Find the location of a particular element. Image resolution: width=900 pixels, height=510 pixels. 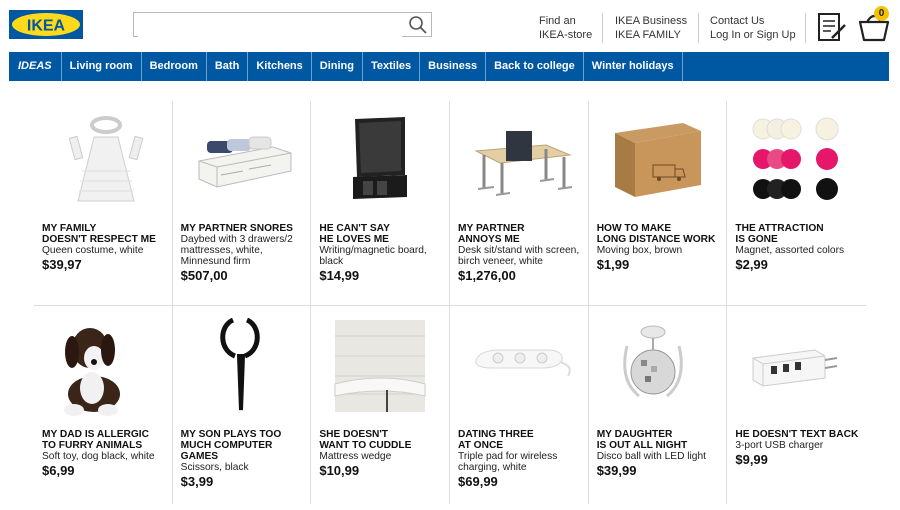

logo-text: IKEA is located at coordinates (46, 26).